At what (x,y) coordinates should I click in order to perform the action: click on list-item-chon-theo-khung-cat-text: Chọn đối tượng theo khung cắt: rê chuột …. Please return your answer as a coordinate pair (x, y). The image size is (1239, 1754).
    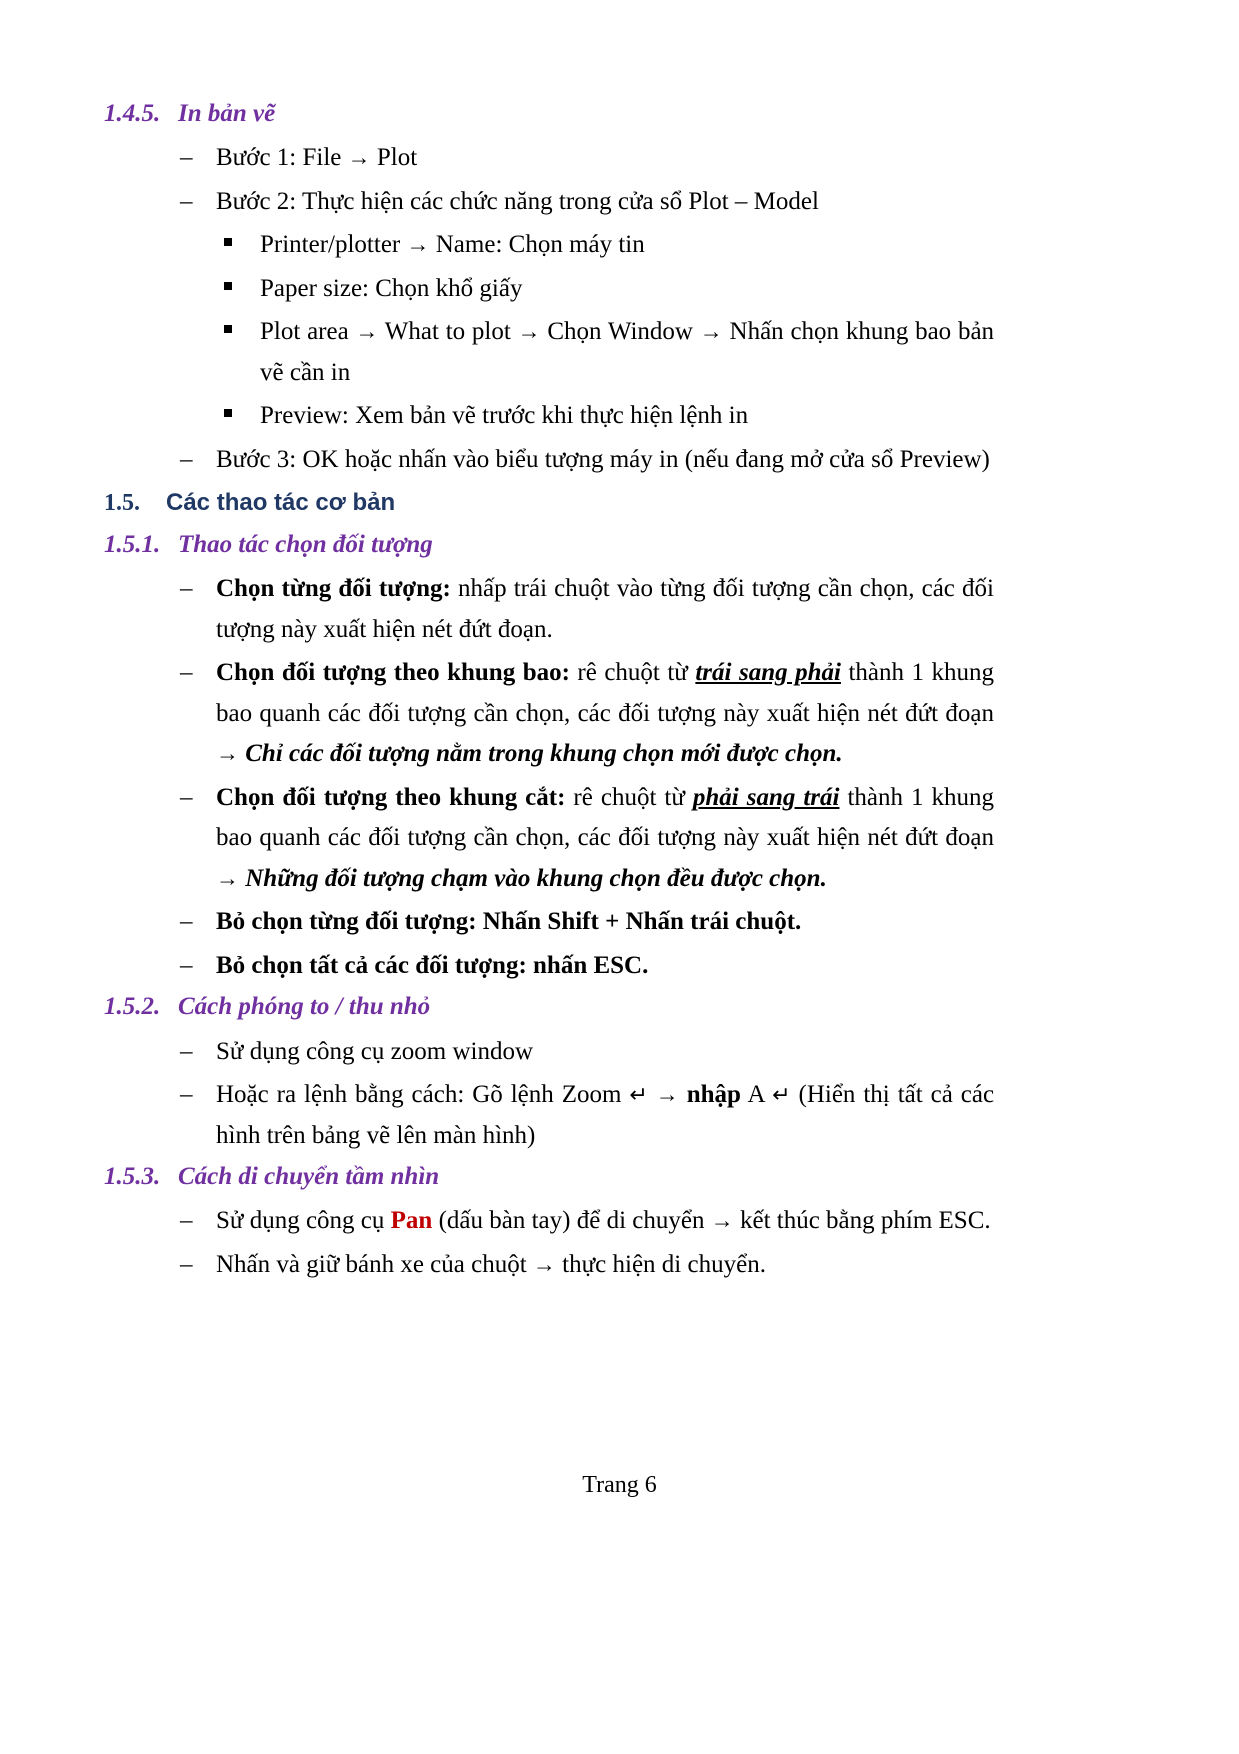
    Looking at the image, I should click on (605, 839).